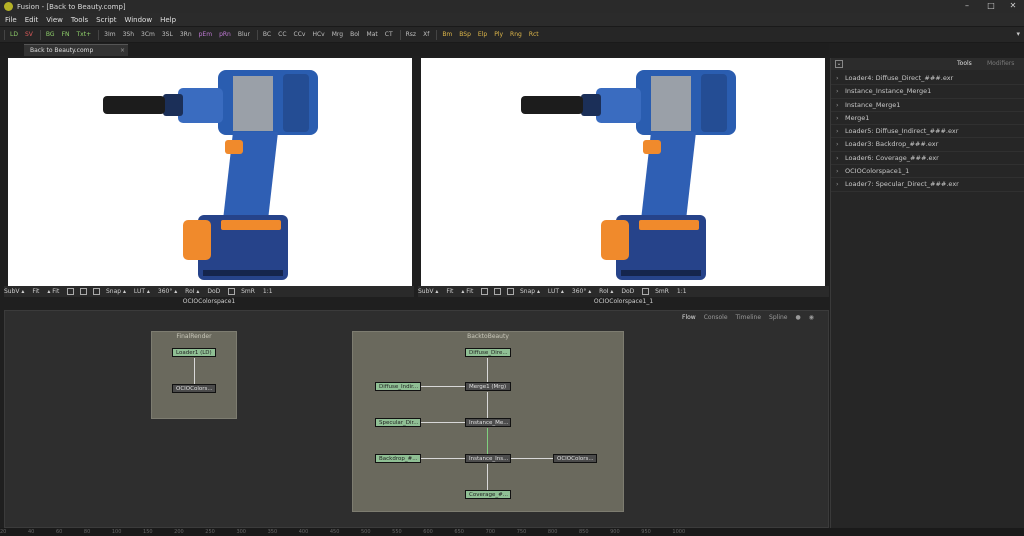 This screenshot has height=536, width=1024. What do you see at coordinates (337, 34) in the screenshot?
I see `tool-button-mrg: Mrg` at bounding box center [337, 34].